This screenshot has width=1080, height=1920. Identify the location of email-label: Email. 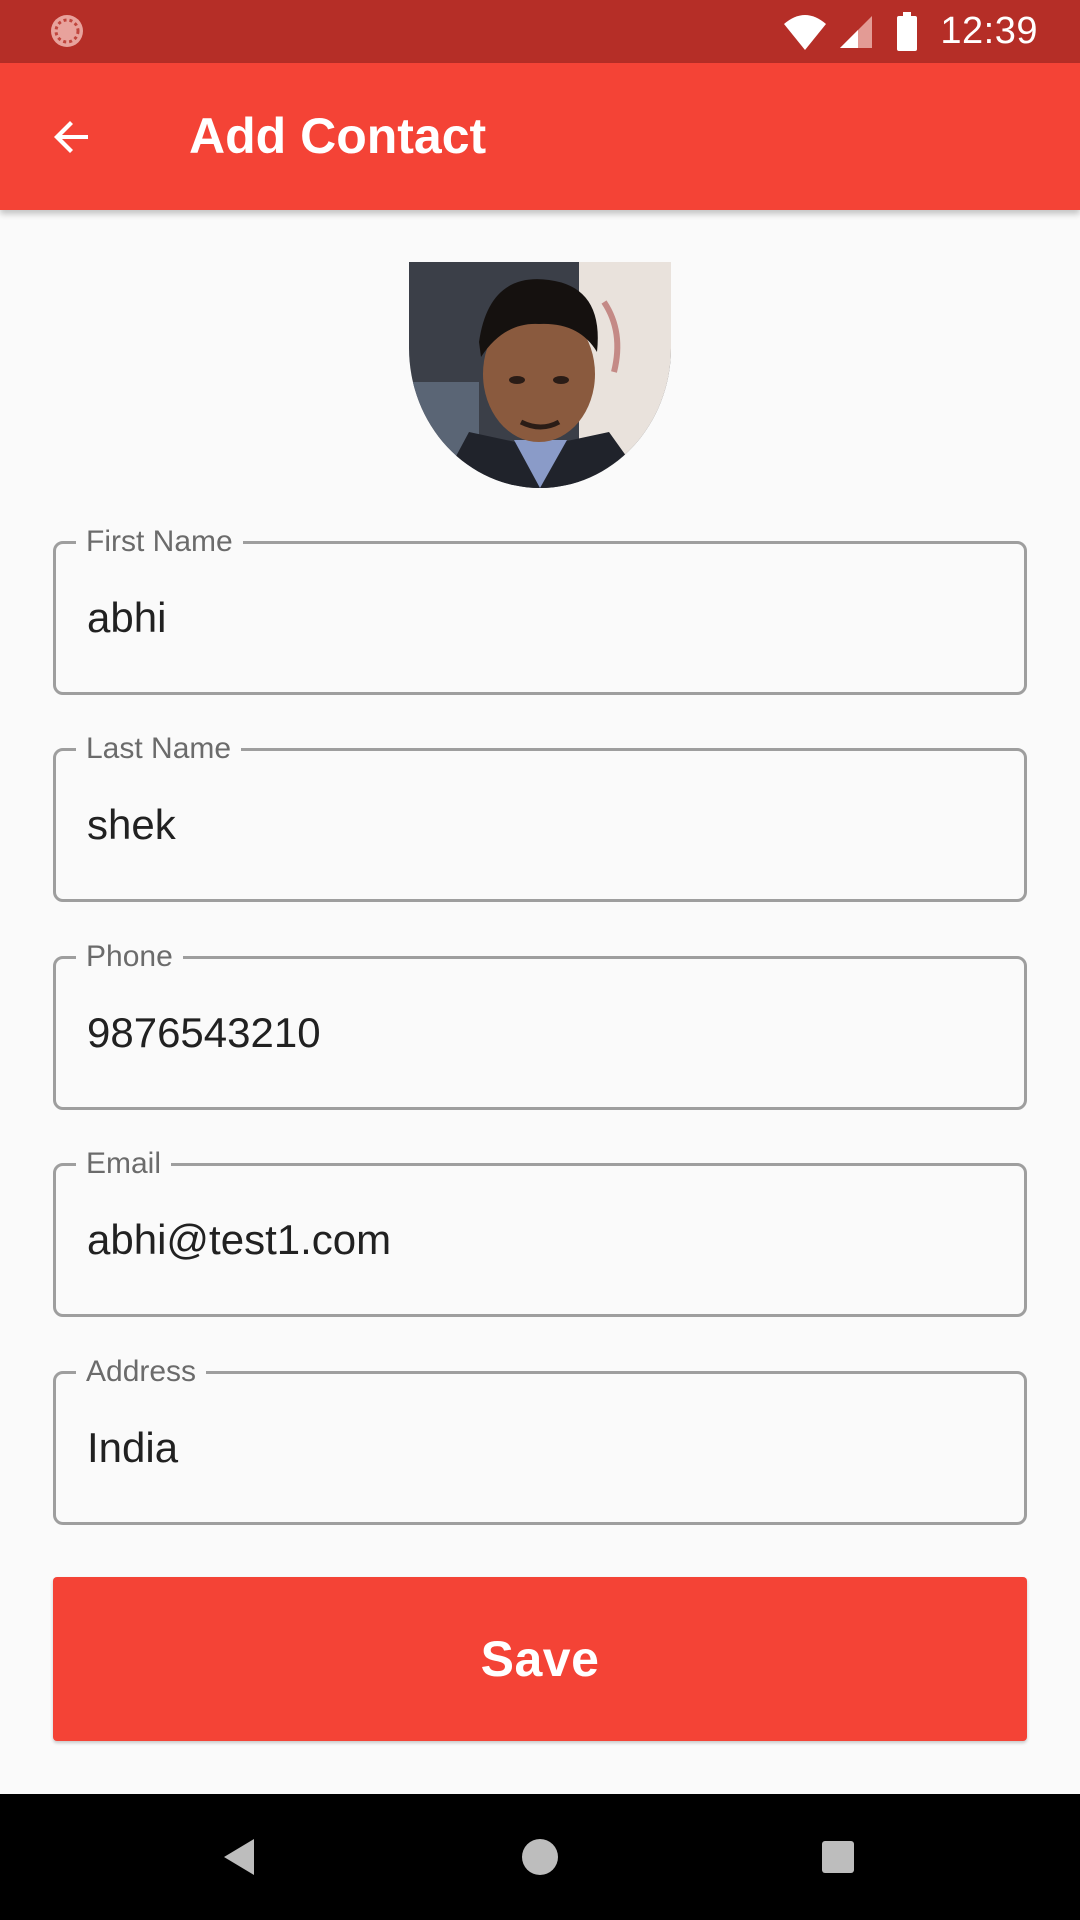
(124, 1164).